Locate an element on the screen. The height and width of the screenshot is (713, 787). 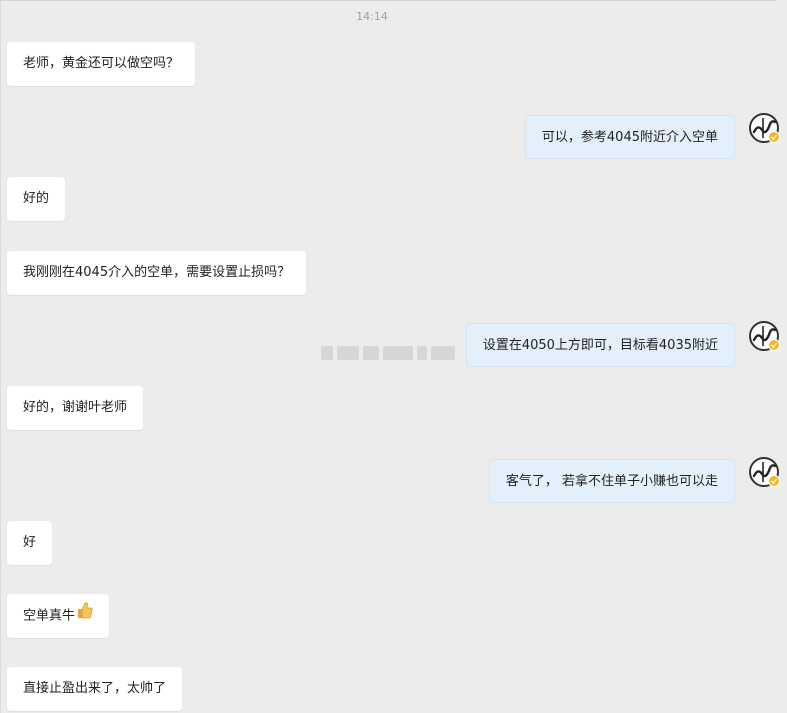
message-text: 空单真牛 is located at coordinates (49, 616).